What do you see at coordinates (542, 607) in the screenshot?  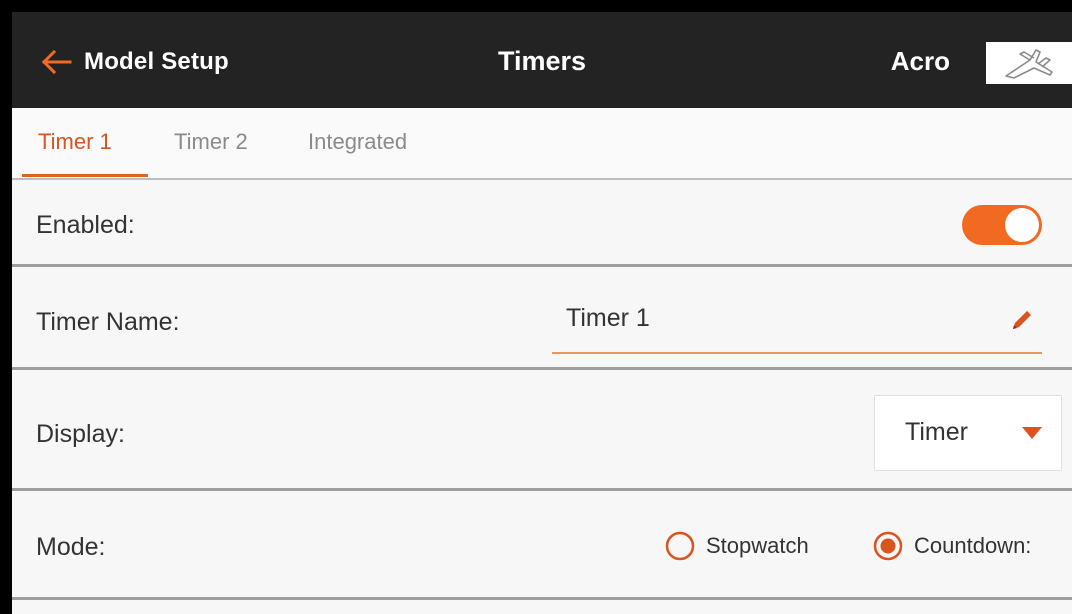 I see `next-row-partial` at bounding box center [542, 607].